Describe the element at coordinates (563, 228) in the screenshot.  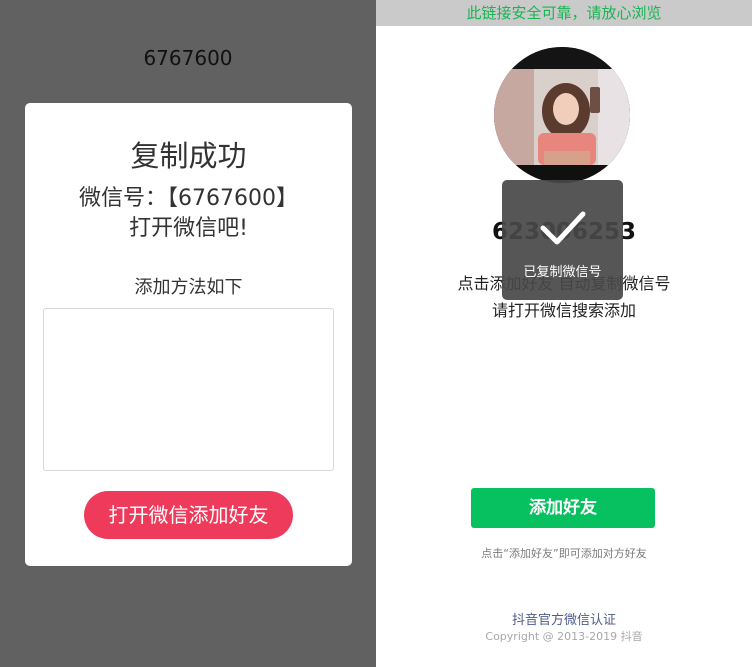
I see `checkmark-icon` at that location.